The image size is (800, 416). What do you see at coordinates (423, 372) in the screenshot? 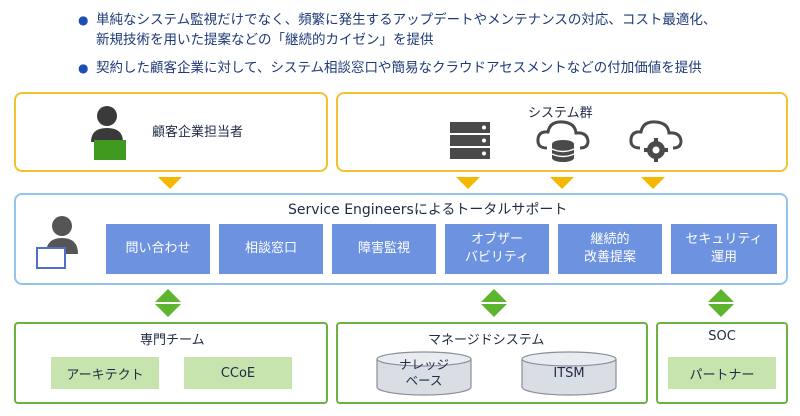
I see `managed-item-knowledge-base: ナレッジ ベース` at bounding box center [423, 372].